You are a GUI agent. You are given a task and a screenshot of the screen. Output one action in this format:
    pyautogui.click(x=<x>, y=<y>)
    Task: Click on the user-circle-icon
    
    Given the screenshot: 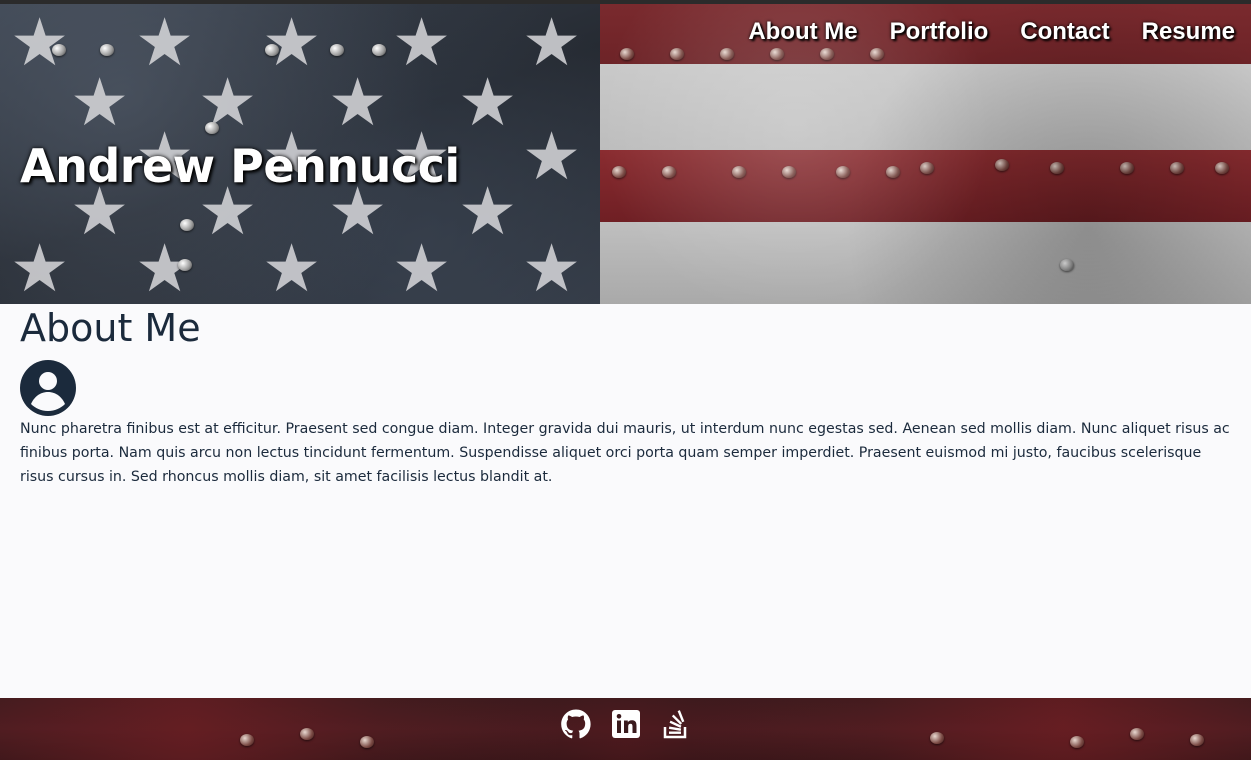 What is the action you would take?
    pyautogui.click(x=48, y=388)
    